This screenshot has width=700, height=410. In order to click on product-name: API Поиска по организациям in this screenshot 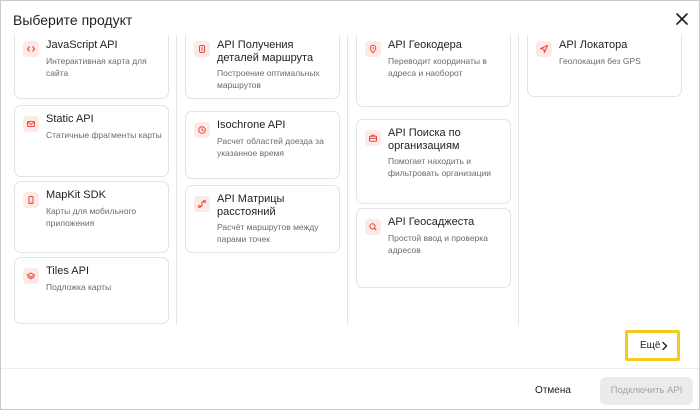, I will do `click(424, 139)`.